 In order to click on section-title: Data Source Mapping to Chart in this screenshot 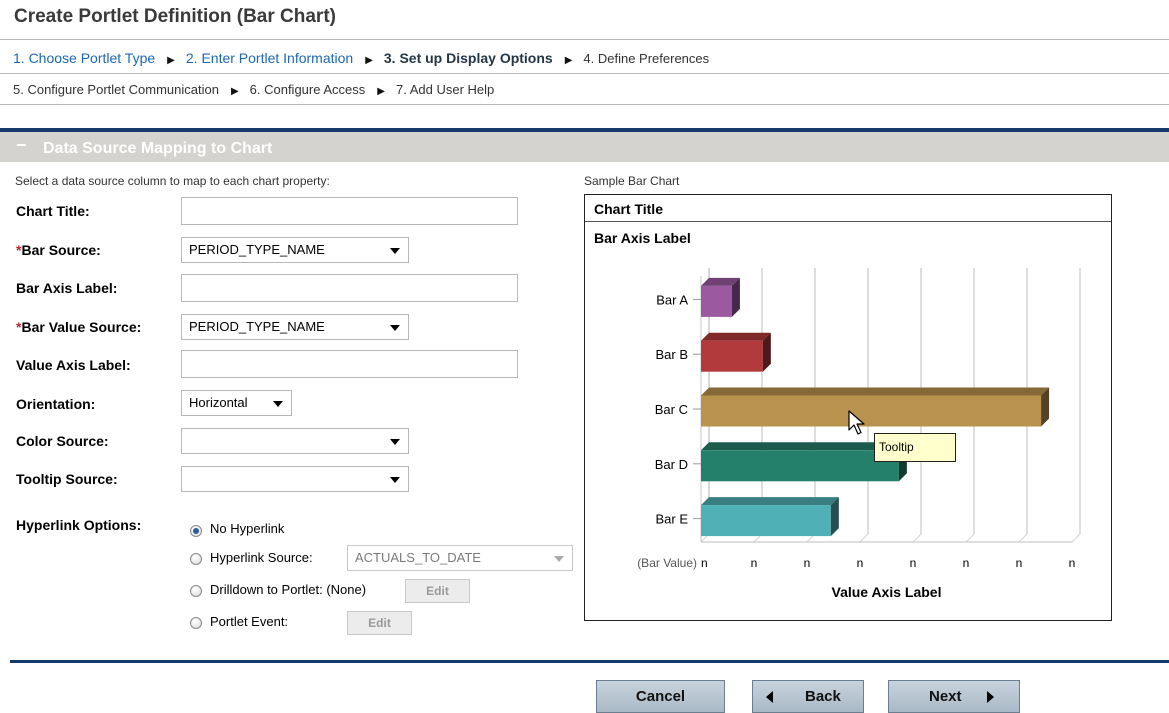, I will do `click(158, 148)`.